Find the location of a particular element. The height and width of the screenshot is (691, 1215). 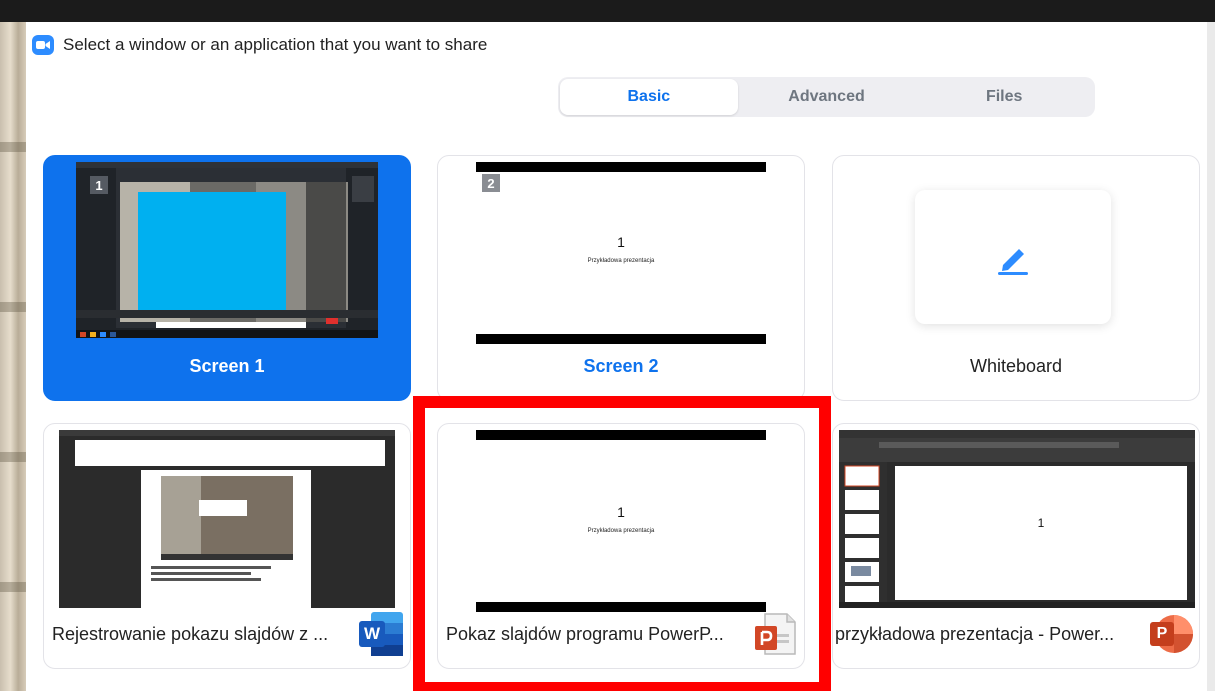

zoom-camera-icon is located at coordinates (43, 45).